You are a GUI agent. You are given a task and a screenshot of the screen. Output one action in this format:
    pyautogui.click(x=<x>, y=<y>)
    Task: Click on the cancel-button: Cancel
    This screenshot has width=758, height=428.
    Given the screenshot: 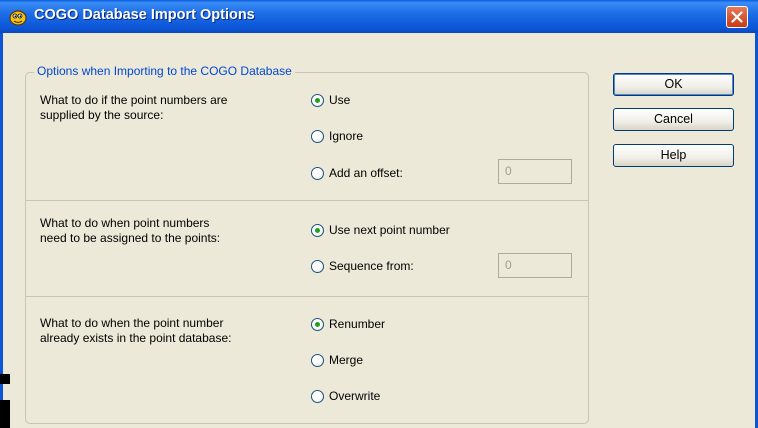 What is the action you would take?
    pyautogui.click(x=673, y=119)
    